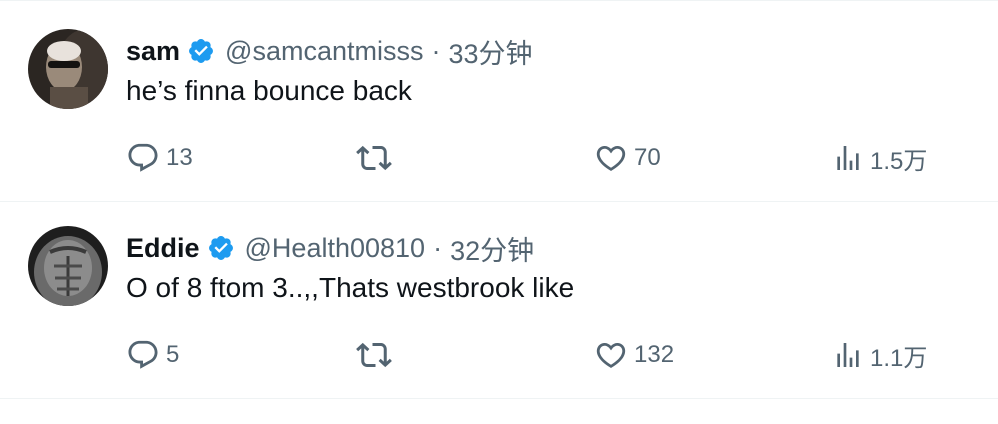 The width and height of the screenshot is (998, 424). I want to click on action-bar: 5 132 1.1万, so click(499, 355).